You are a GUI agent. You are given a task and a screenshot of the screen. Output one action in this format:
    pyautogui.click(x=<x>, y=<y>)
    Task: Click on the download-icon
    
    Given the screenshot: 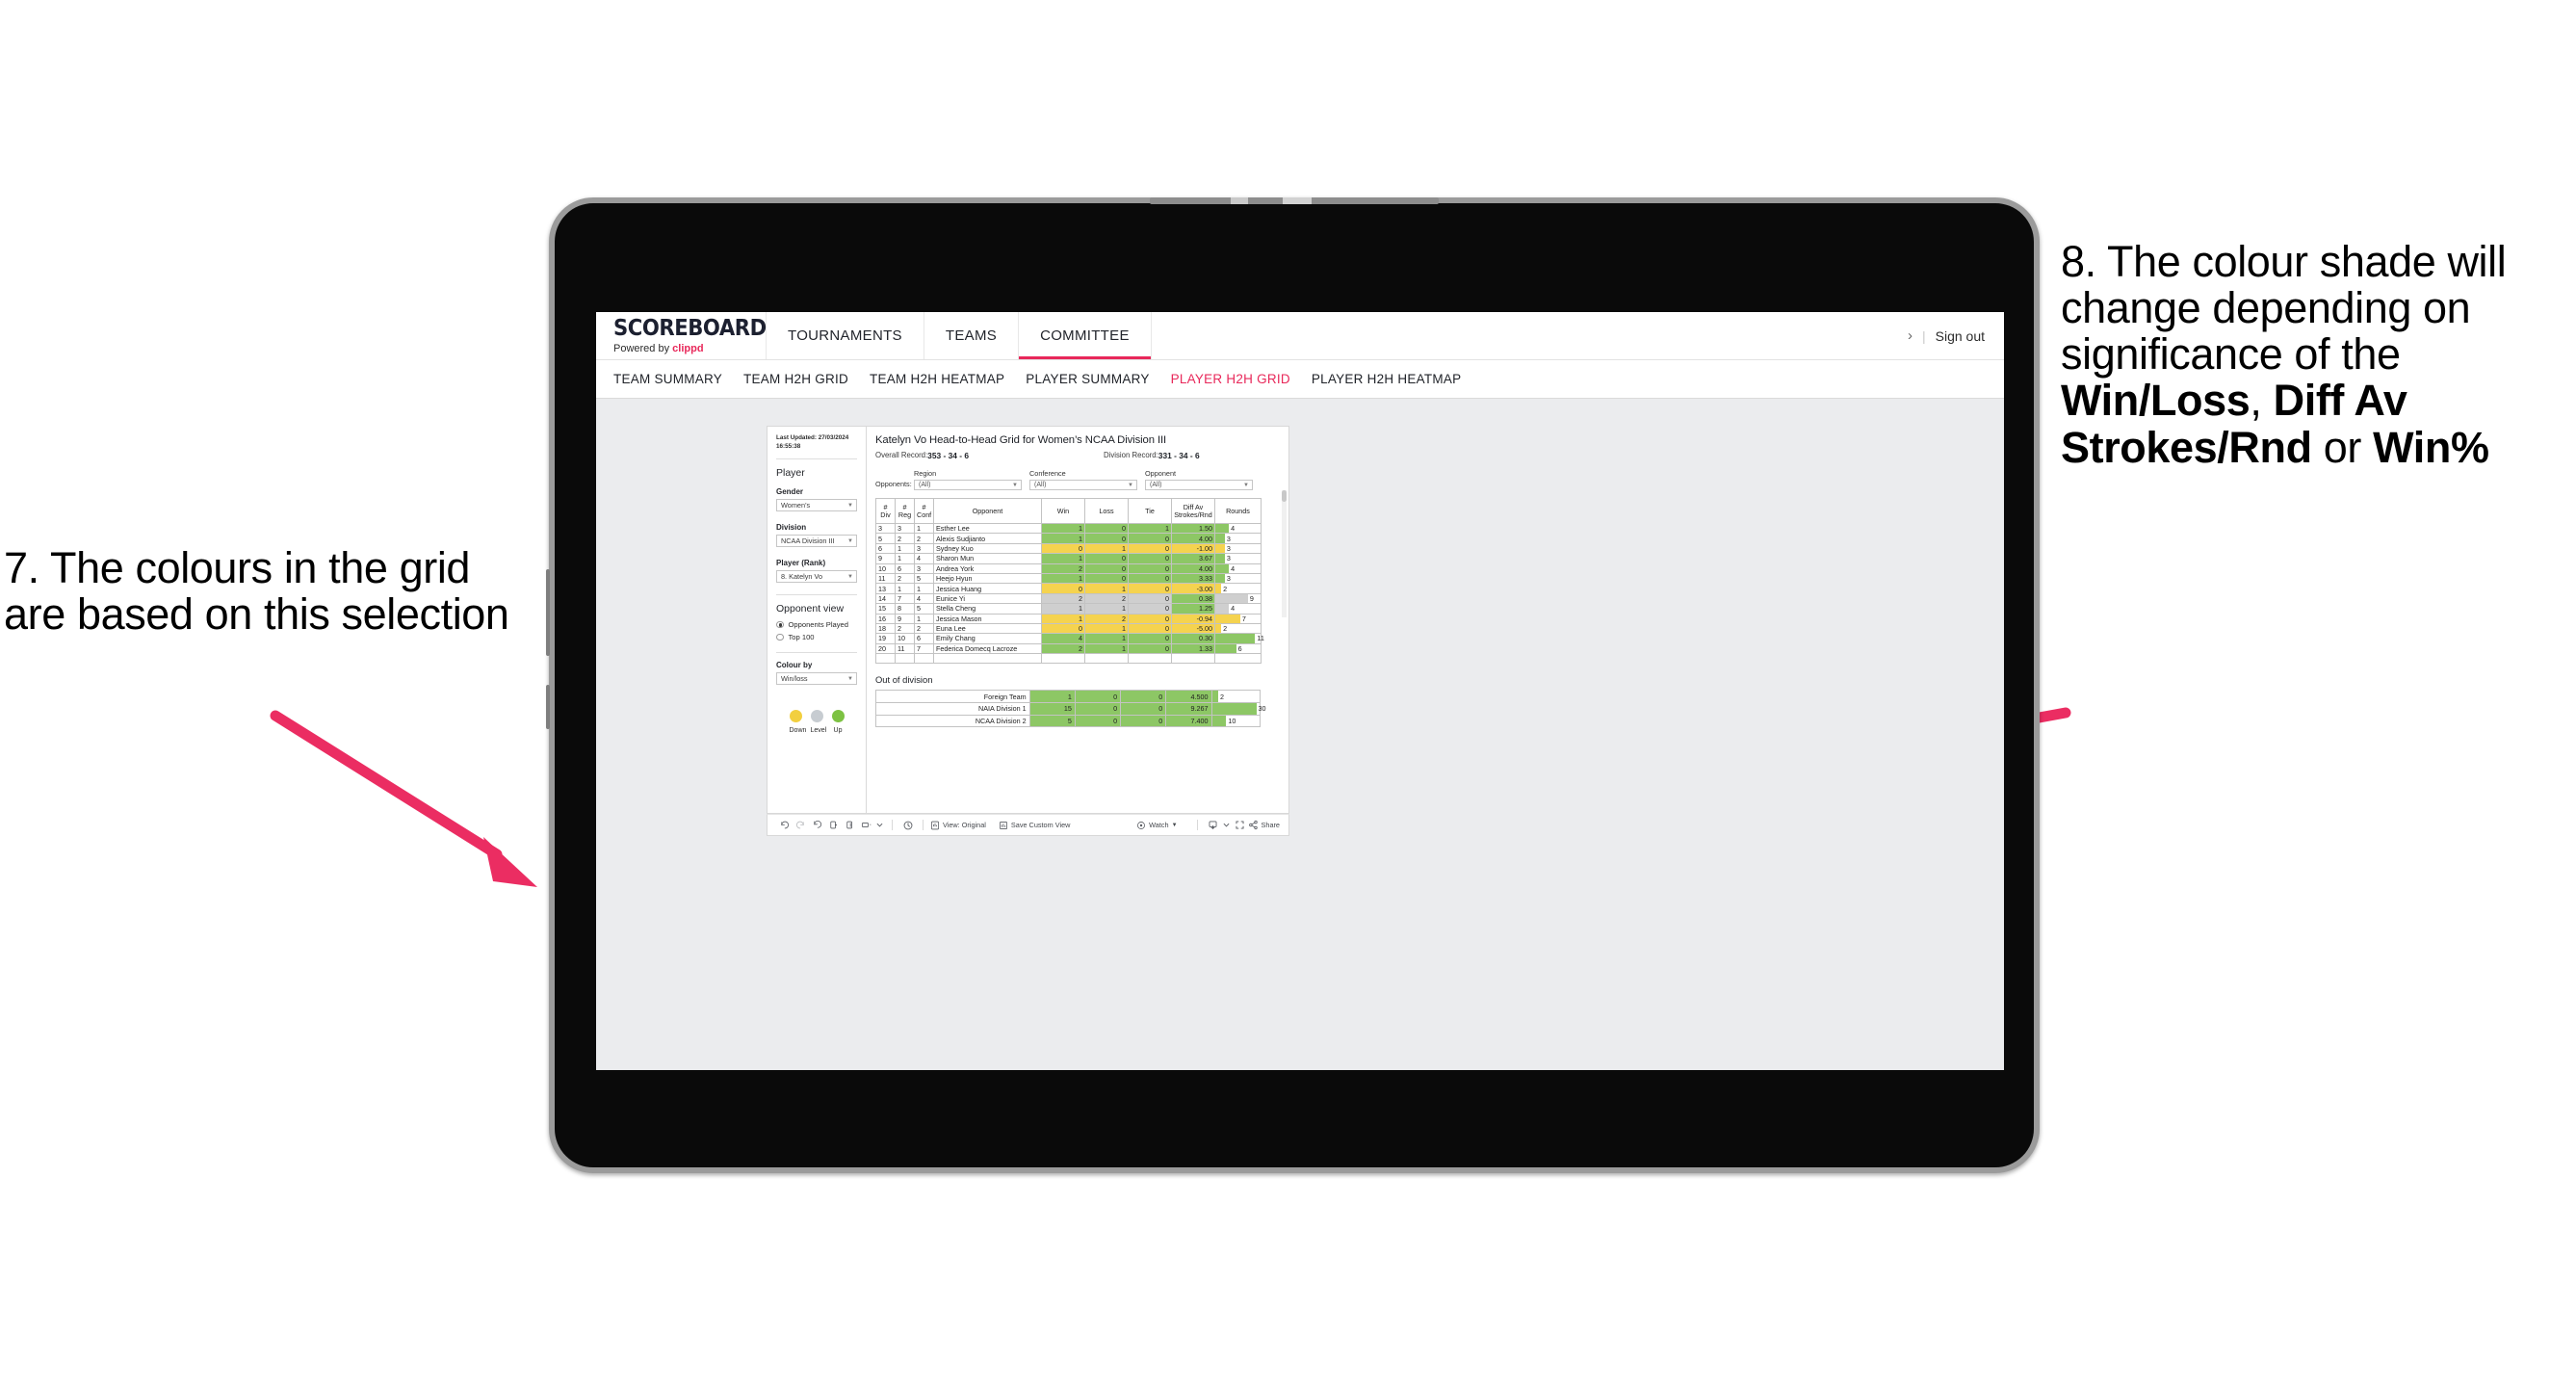 What is the action you would take?
    pyautogui.click(x=1213, y=825)
    